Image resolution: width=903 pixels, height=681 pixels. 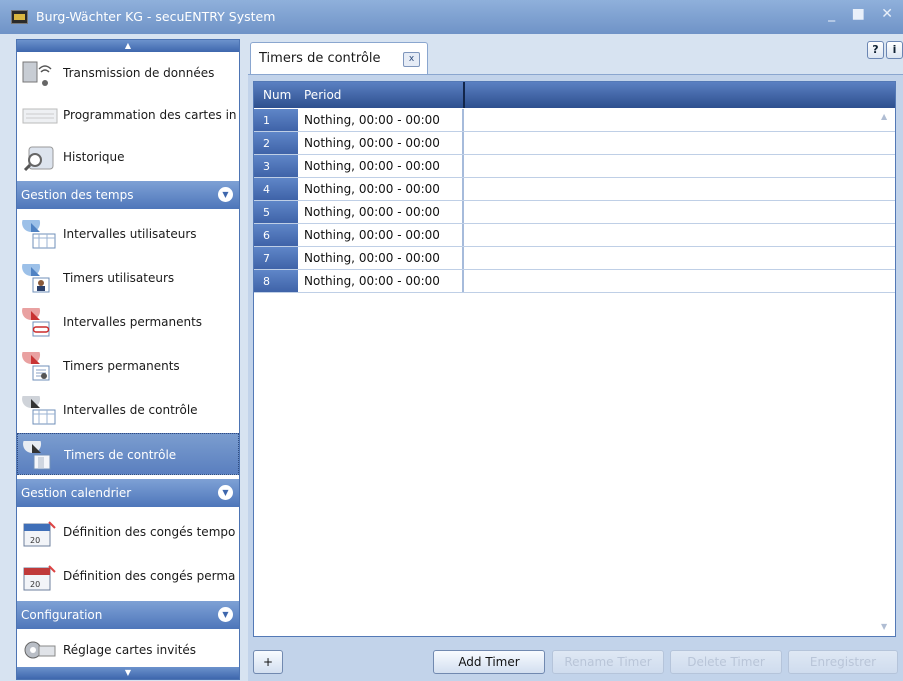 I want to click on sidebar-item-intervalles-utilisateurs: Intervalles utilisateurs, so click(x=128, y=234).